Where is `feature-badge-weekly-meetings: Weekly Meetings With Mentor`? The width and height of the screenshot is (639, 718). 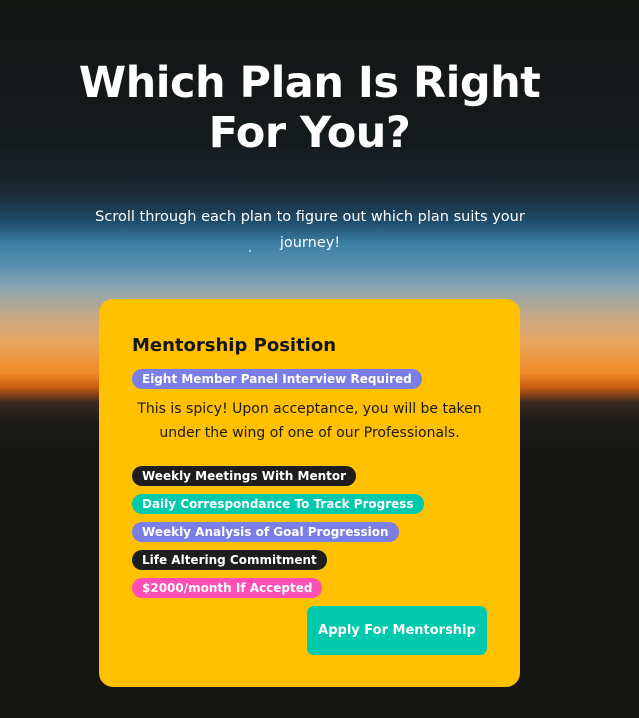
feature-badge-weekly-meetings: Weekly Meetings With Mentor is located at coordinates (244, 476).